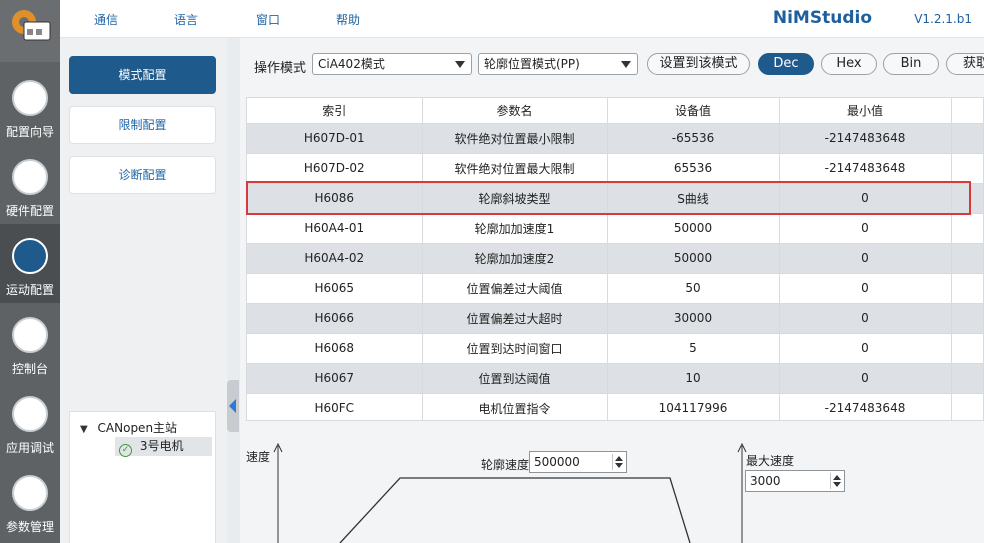 The image size is (984, 543). Describe the element at coordinates (106, 19) in the screenshot. I see `menu-comm: 通信` at that location.